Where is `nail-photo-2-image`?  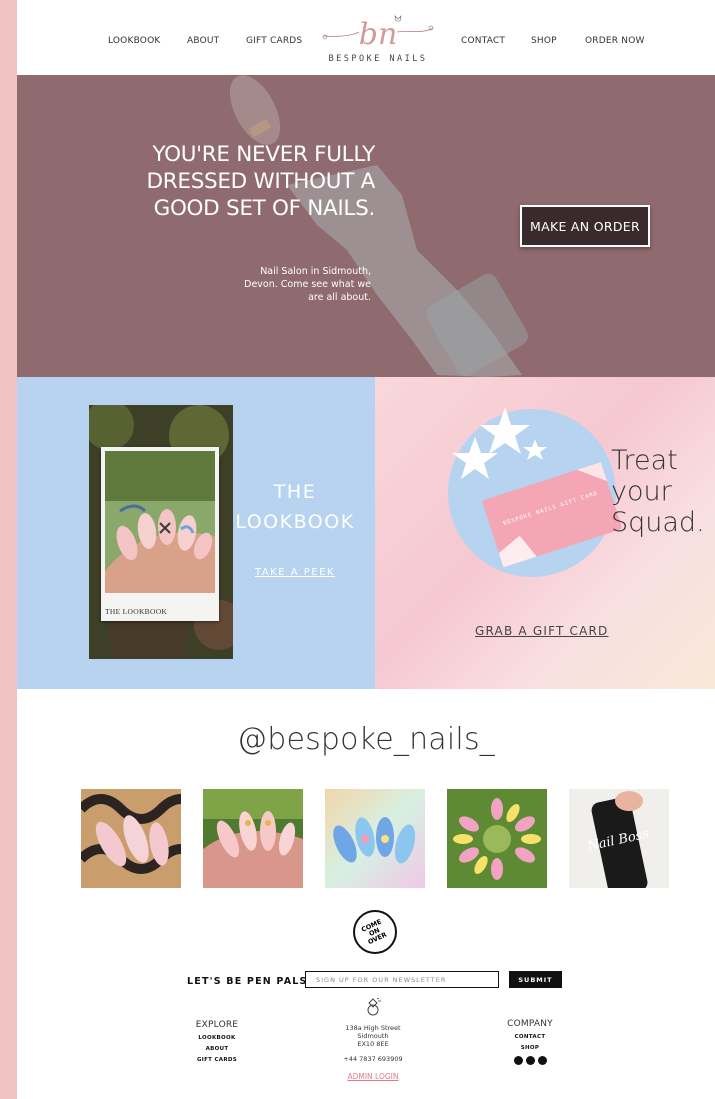
nail-photo-2-image is located at coordinates (253, 838).